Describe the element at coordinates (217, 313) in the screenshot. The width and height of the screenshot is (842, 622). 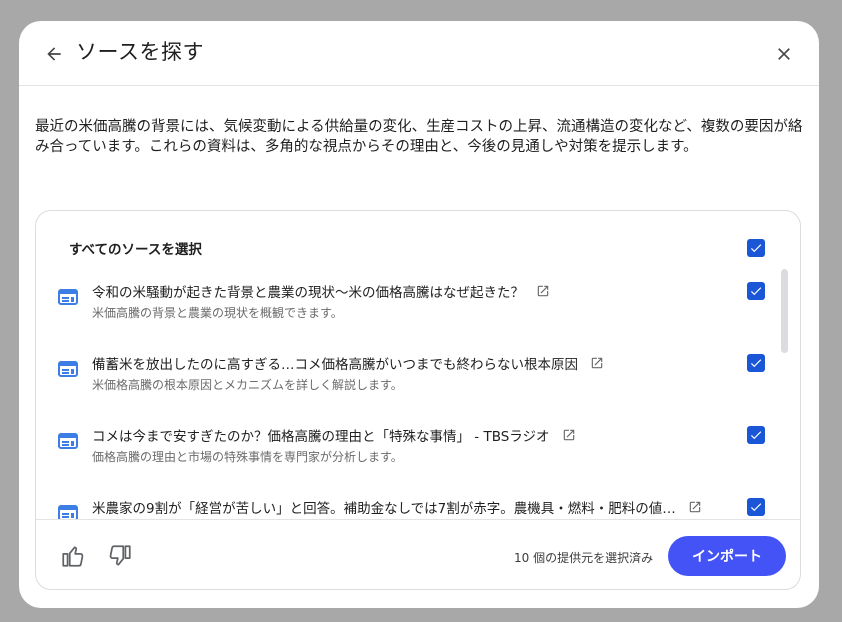
I see `source-description: 米価高騰の背景と農業の現状を概観できます。` at that location.